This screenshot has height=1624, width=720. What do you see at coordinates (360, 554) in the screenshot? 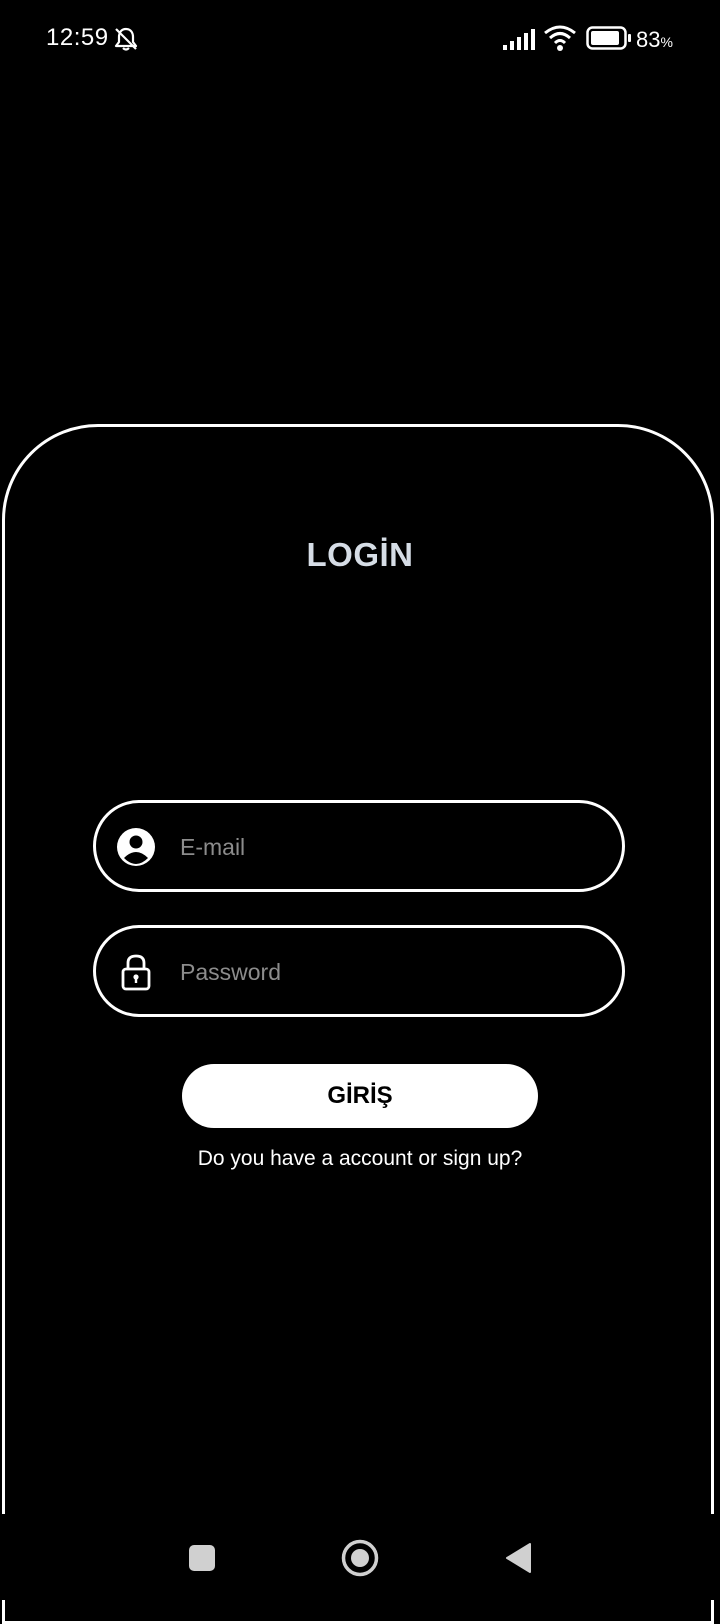
I see `page-title: LOGİN` at bounding box center [360, 554].